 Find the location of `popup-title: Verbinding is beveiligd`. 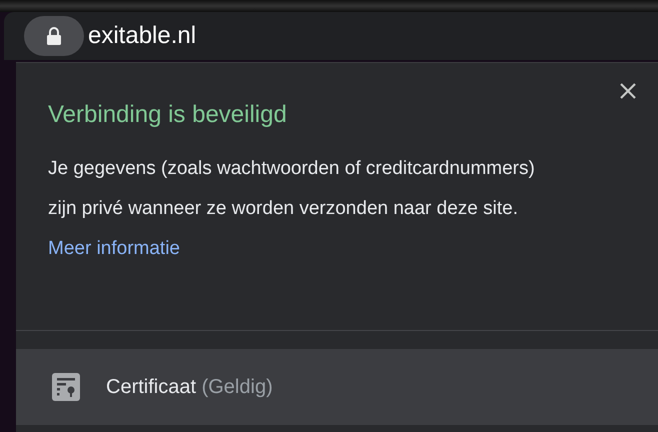

popup-title: Verbinding is beveiligd is located at coordinates (168, 115).